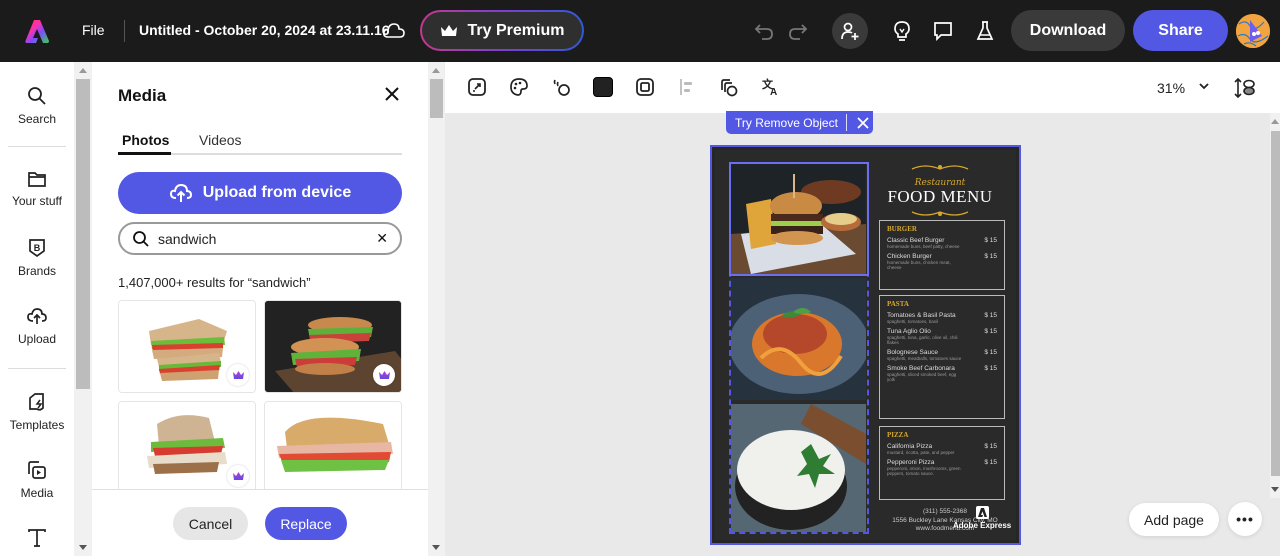  Describe the element at coordinates (145, 140) in the screenshot. I see `tab-photos: Photos` at that location.